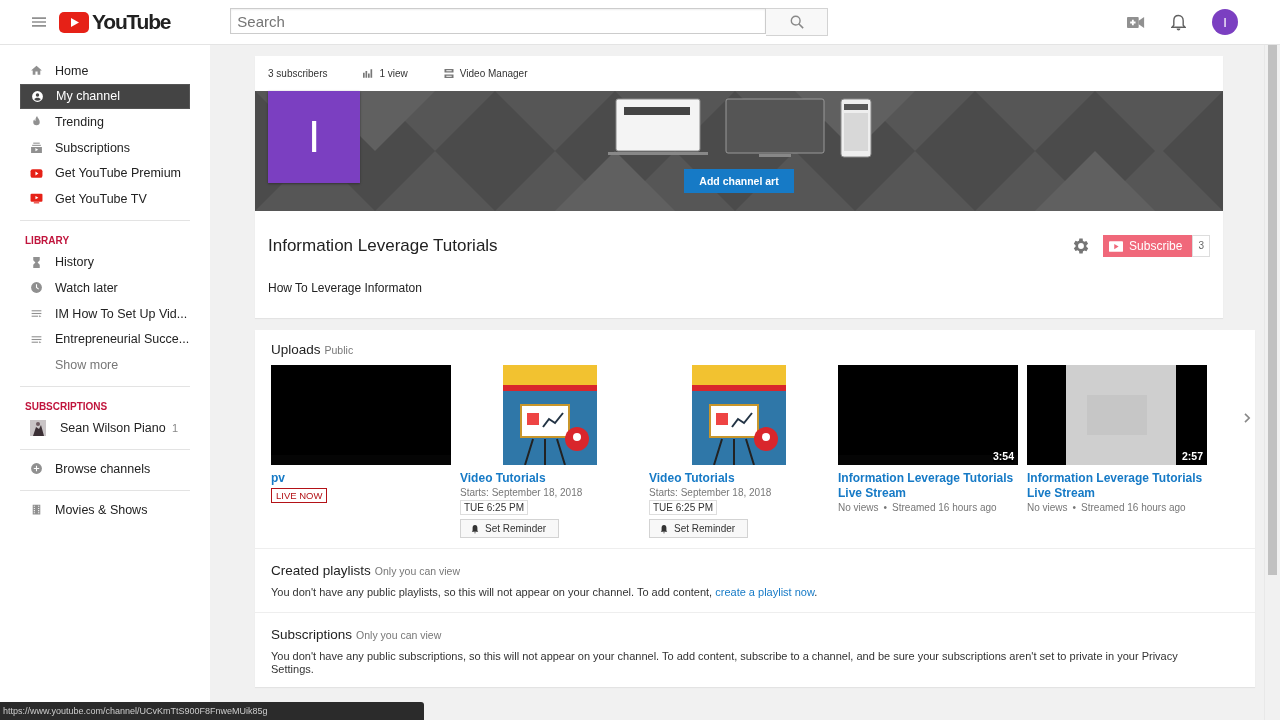  I want to click on bar-chart-icon, so click(368, 73).